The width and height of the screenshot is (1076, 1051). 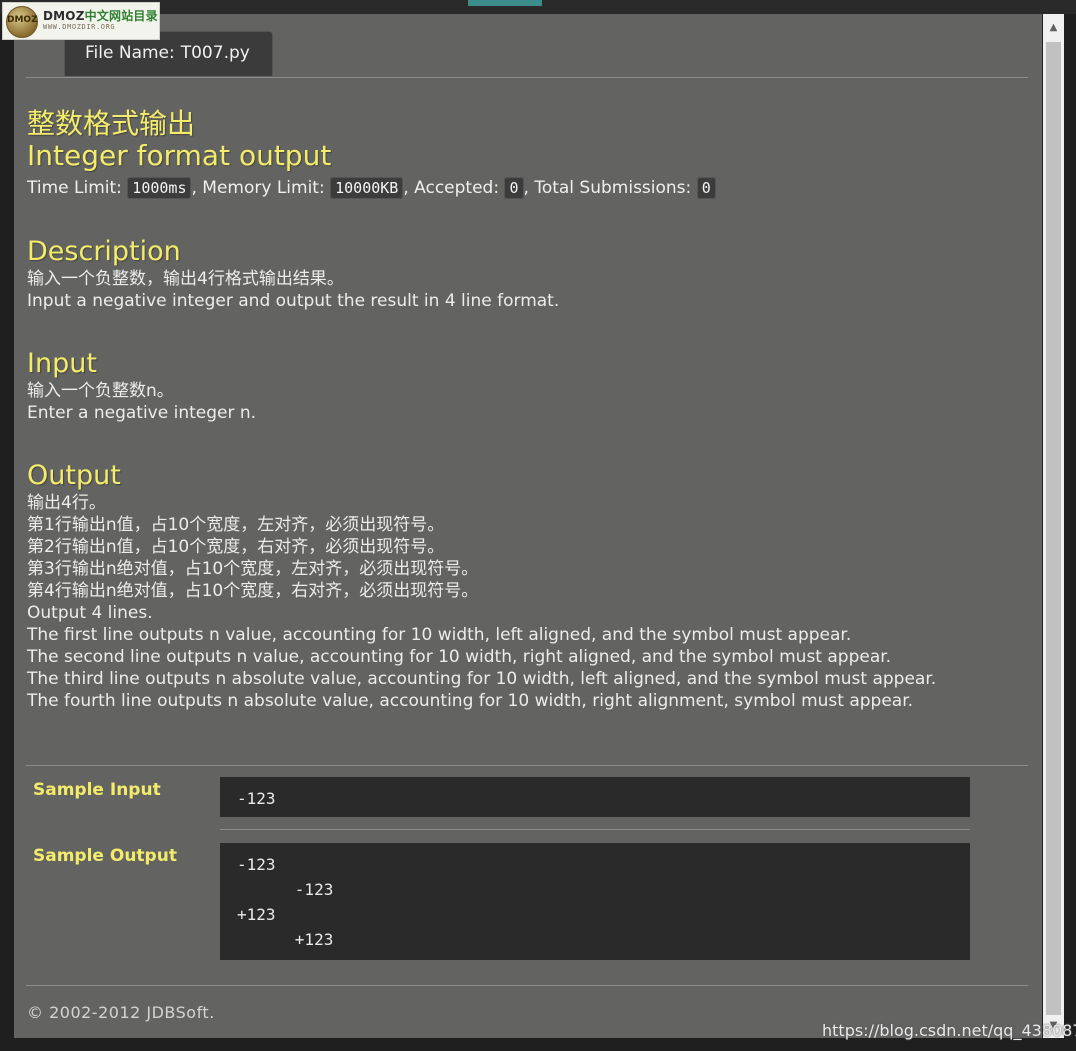 What do you see at coordinates (527, 765) in the screenshot?
I see `samples-top-divider` at bounding box center [527, 765].